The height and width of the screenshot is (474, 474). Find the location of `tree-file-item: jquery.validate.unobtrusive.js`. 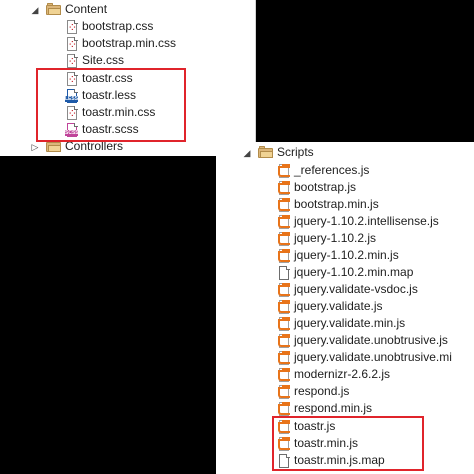

tree-file-item: jquery.validate.unobtrusive.js is located at coordinates (363, 340).